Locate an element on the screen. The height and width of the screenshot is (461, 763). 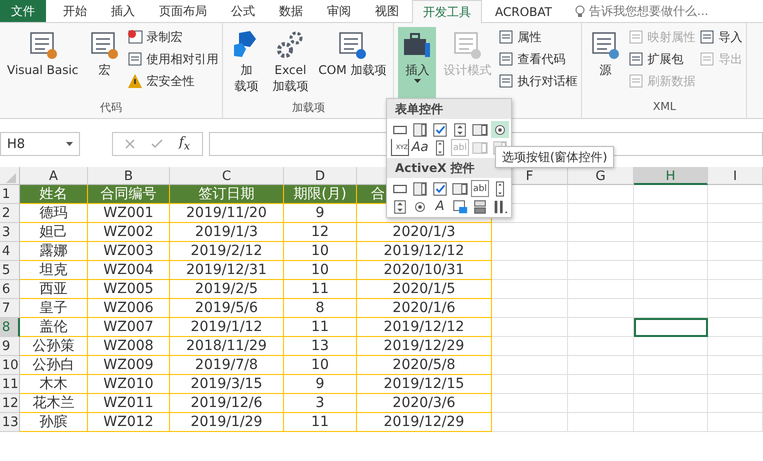
ribbon-tab: ACROBAT is located at coordinates (523, 11).